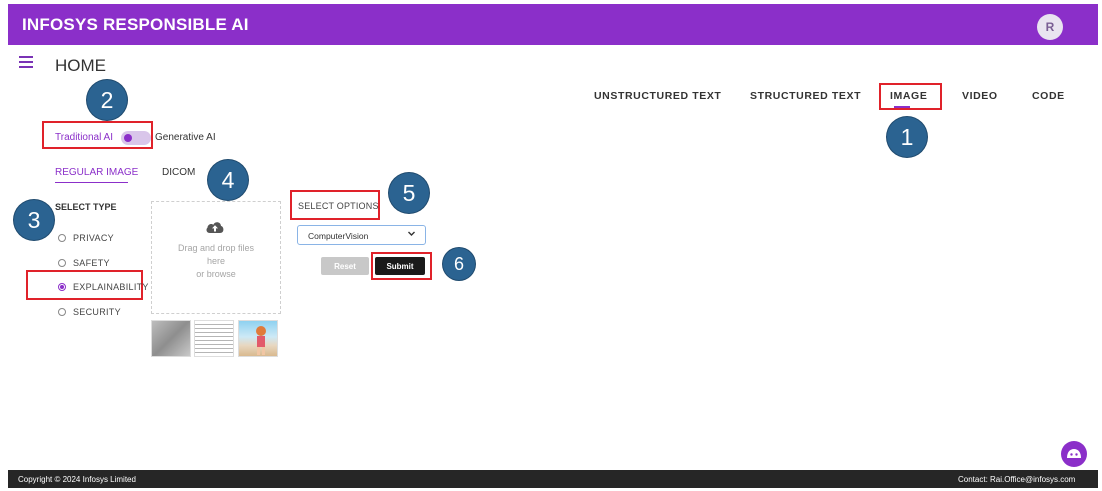 The width and height of the screenshot is (1102, 491). What do you see at coordinates (86, 207) in the screenshot?
I see `select-type-heading: SELECT TYPE` at bounding box center [86, 207].